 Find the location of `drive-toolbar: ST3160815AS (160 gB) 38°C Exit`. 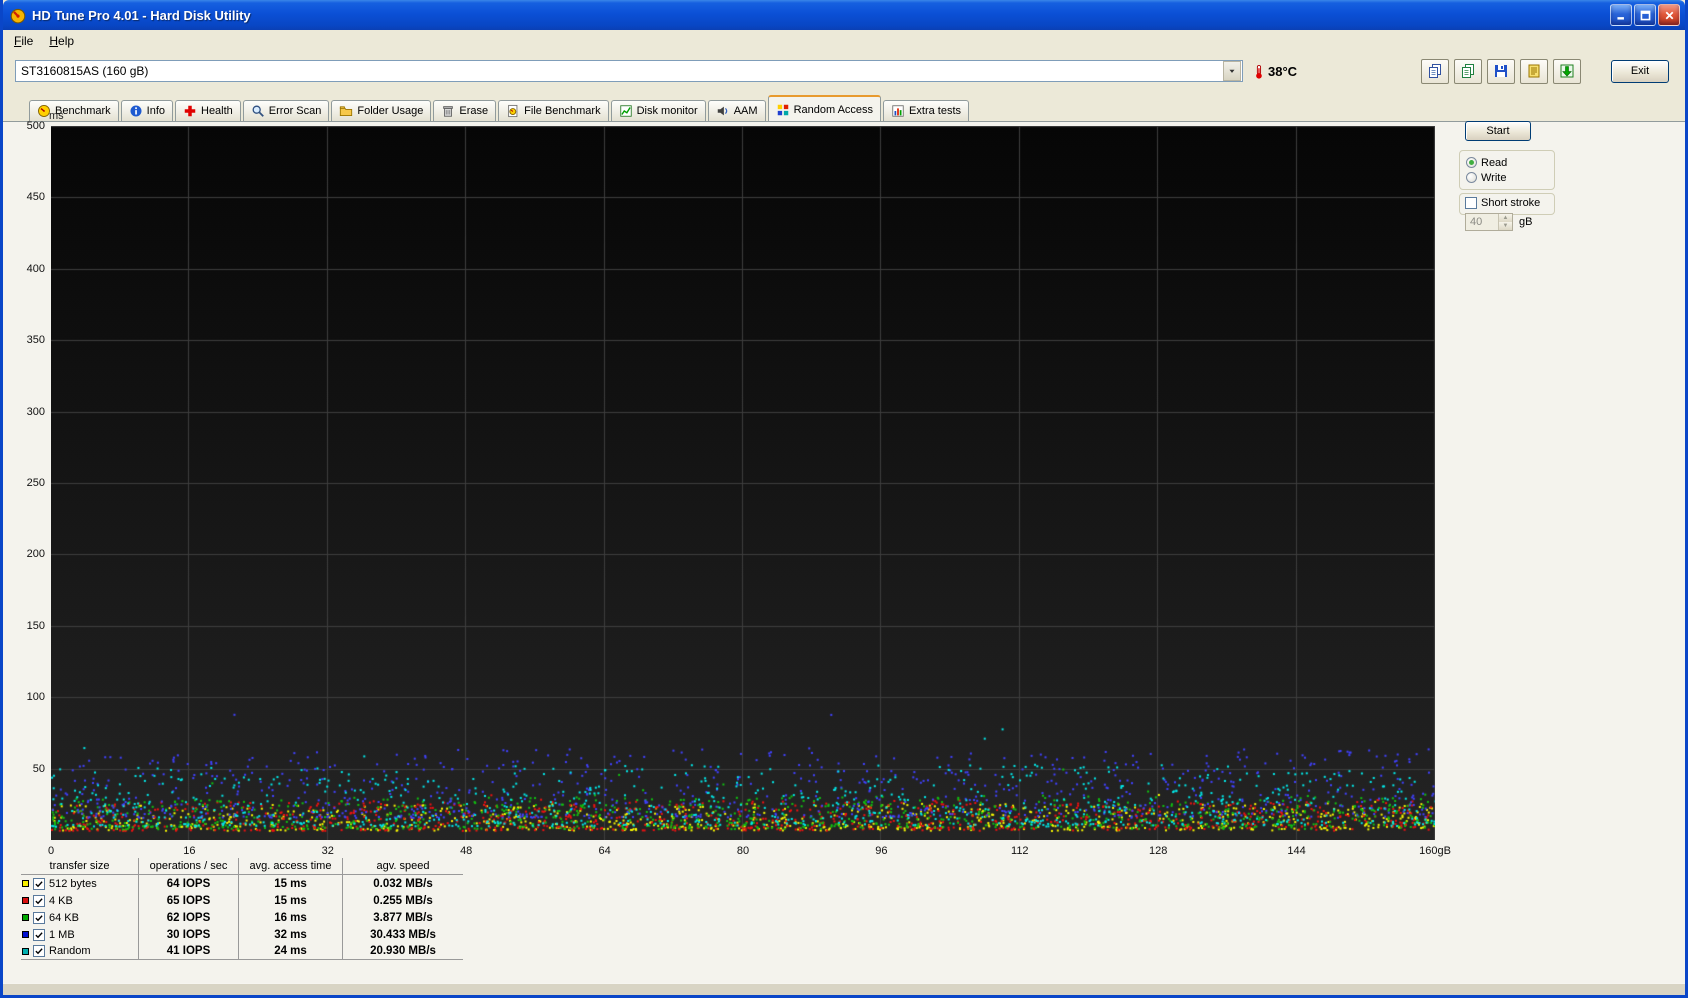

drive-toolbar: ST3160815AS (160 gB) 38°C Exit is located at coordinates (844, 71).